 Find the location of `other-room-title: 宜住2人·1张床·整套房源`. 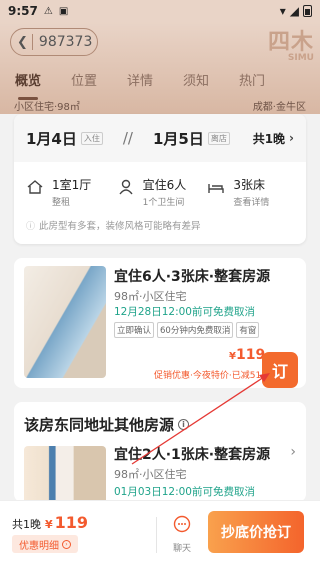

other-room-title: 宜住2人·1张床·整套房源 is located at coordinates (192, 454).